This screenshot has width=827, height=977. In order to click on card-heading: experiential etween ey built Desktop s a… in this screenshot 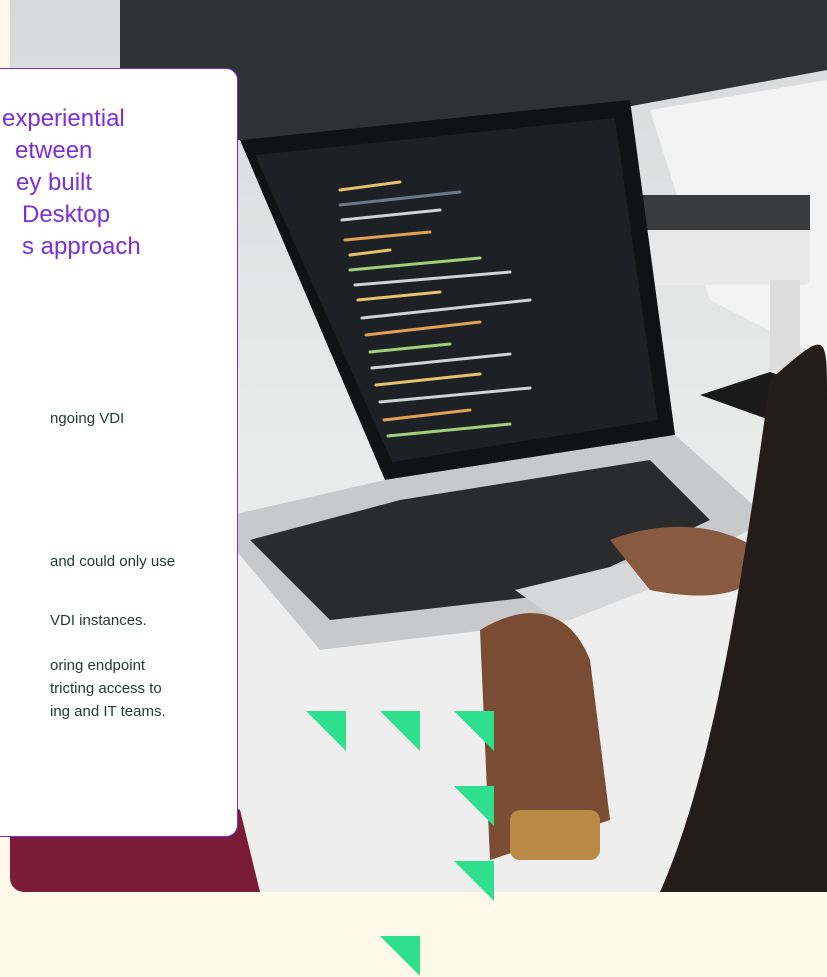, I will do `click(118, 183)`.